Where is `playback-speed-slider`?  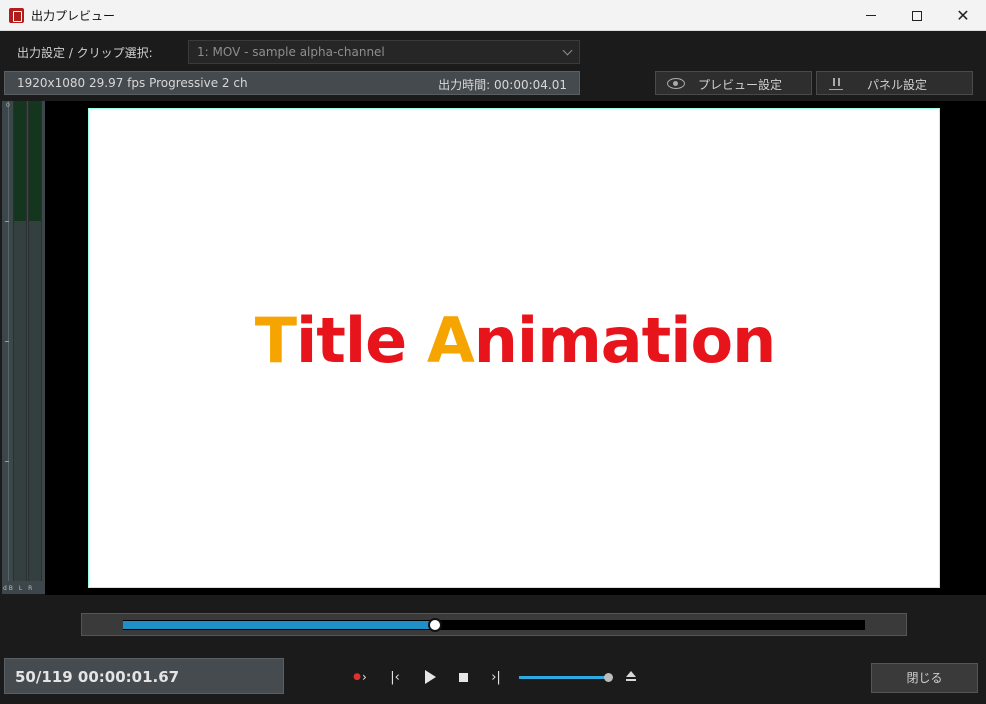 playback-speed-slider is located at coordinates (566, 677).